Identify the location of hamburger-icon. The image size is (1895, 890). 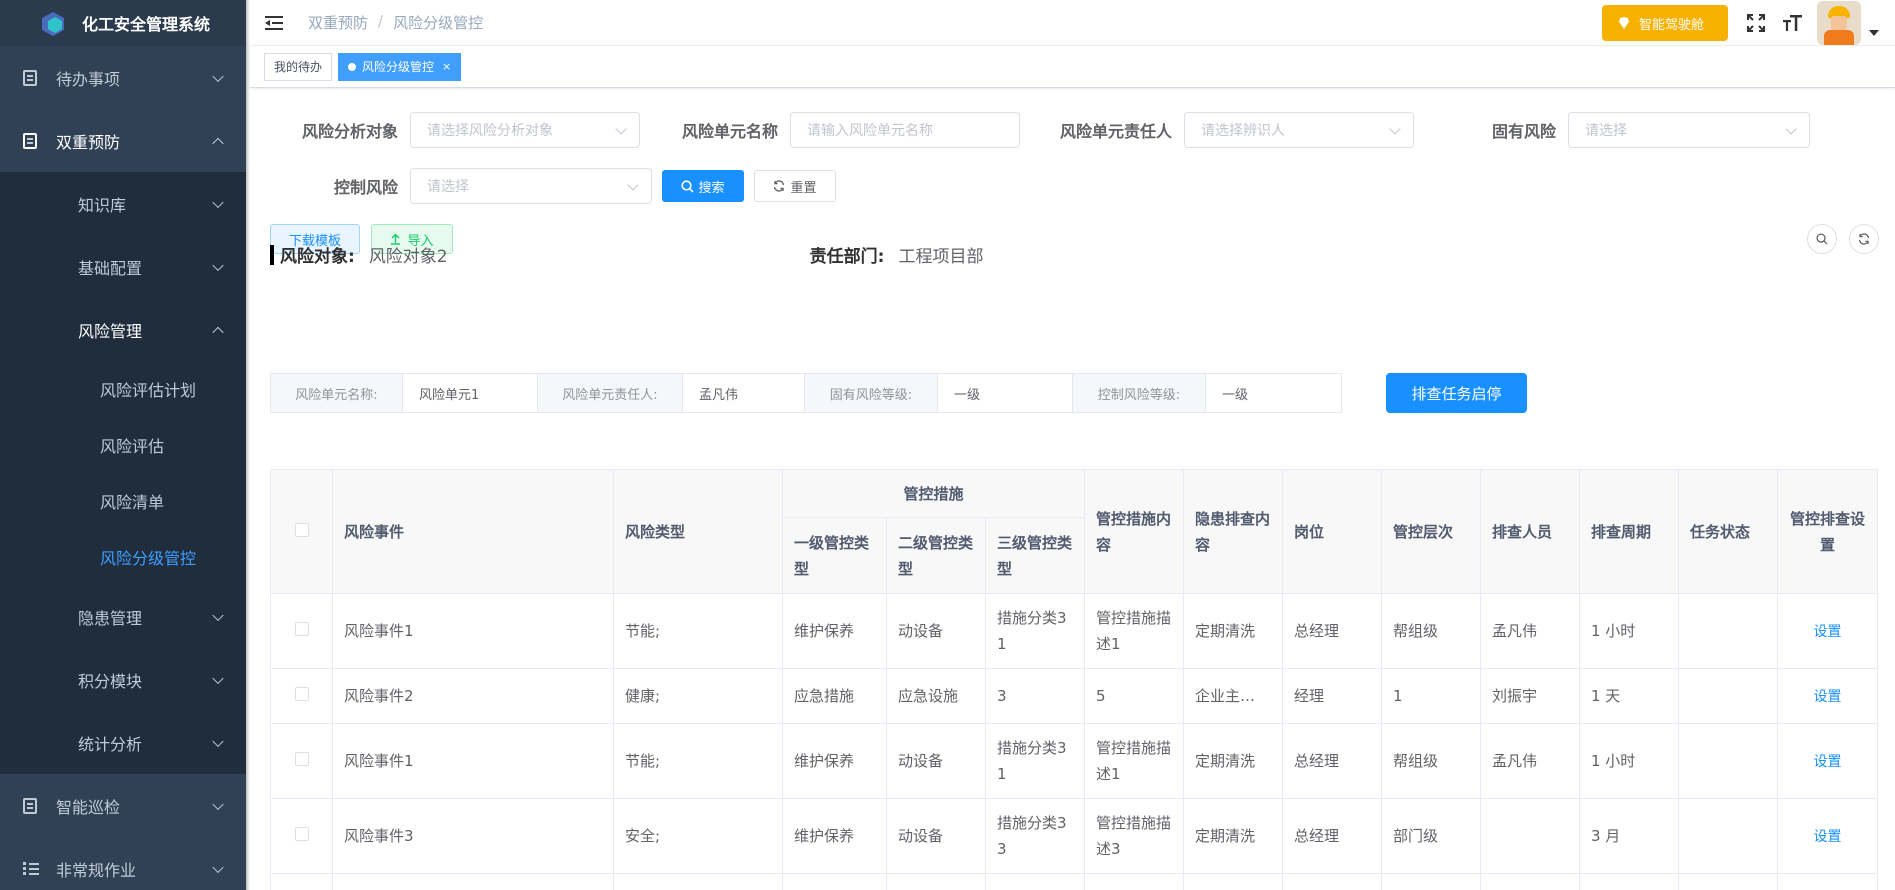
(275, 23).